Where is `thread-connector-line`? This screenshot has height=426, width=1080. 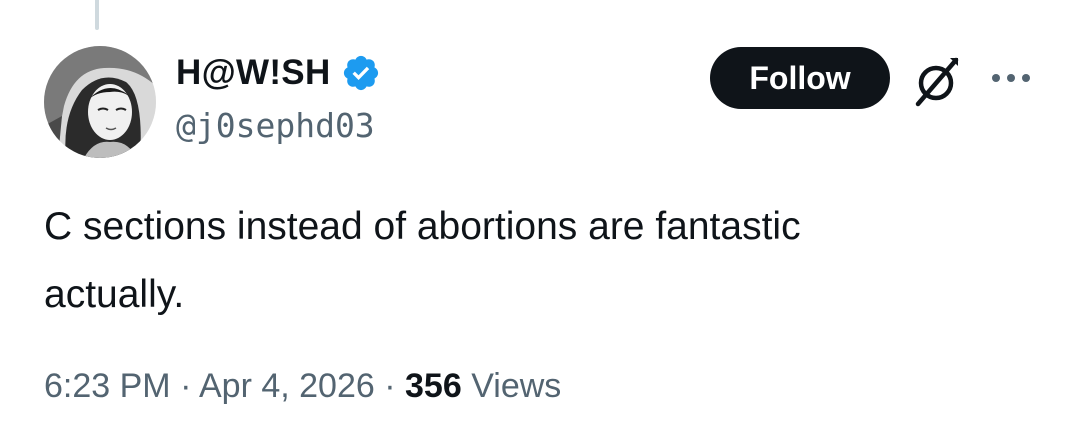
thread-connector-line is located at coordinates (97, 15).